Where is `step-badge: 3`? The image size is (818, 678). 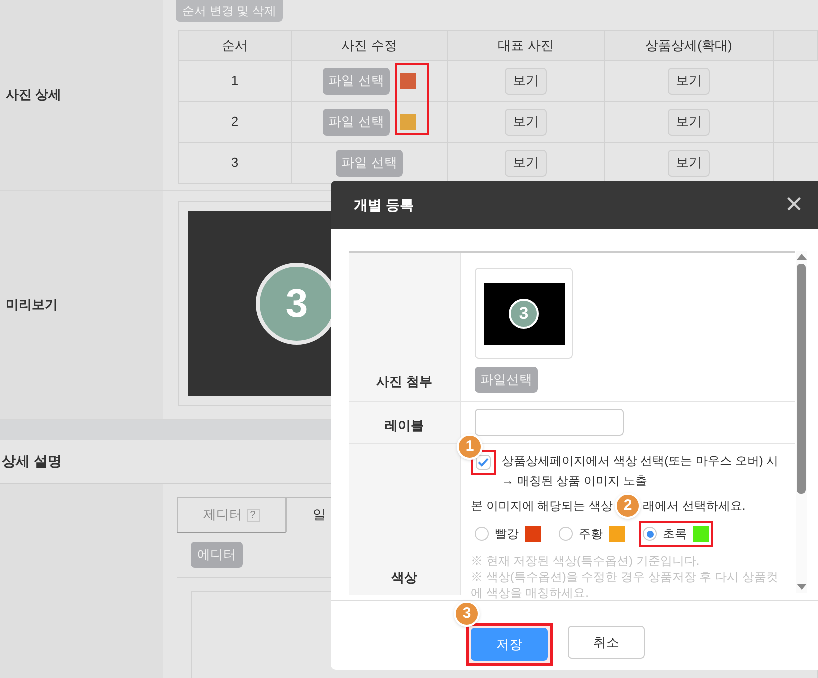
step-badge: 3 is located at coordinates (467, 614).